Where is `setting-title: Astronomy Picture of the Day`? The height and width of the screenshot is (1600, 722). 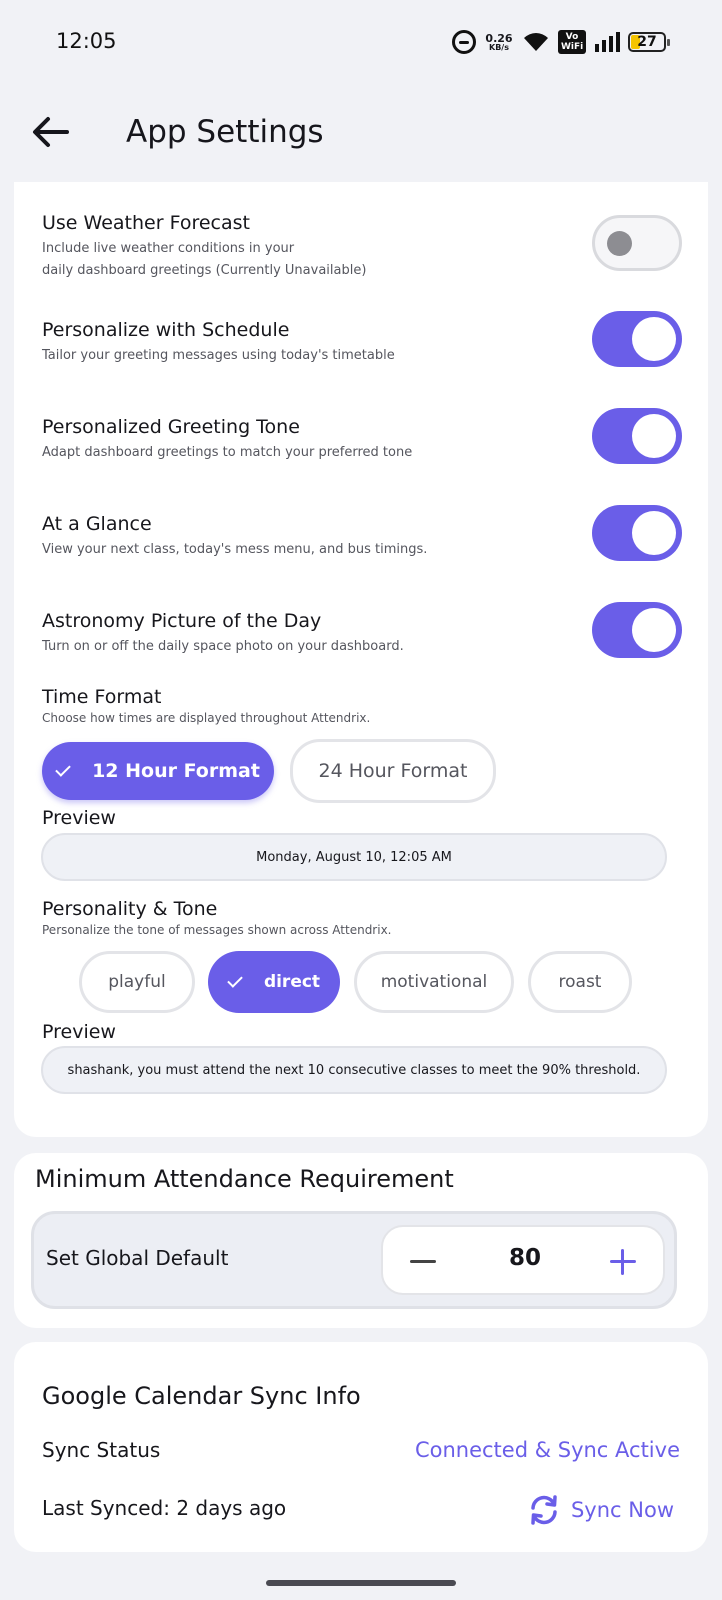
setting-title: Astronomy Picture of the Day is located at coordinates (182, 621).